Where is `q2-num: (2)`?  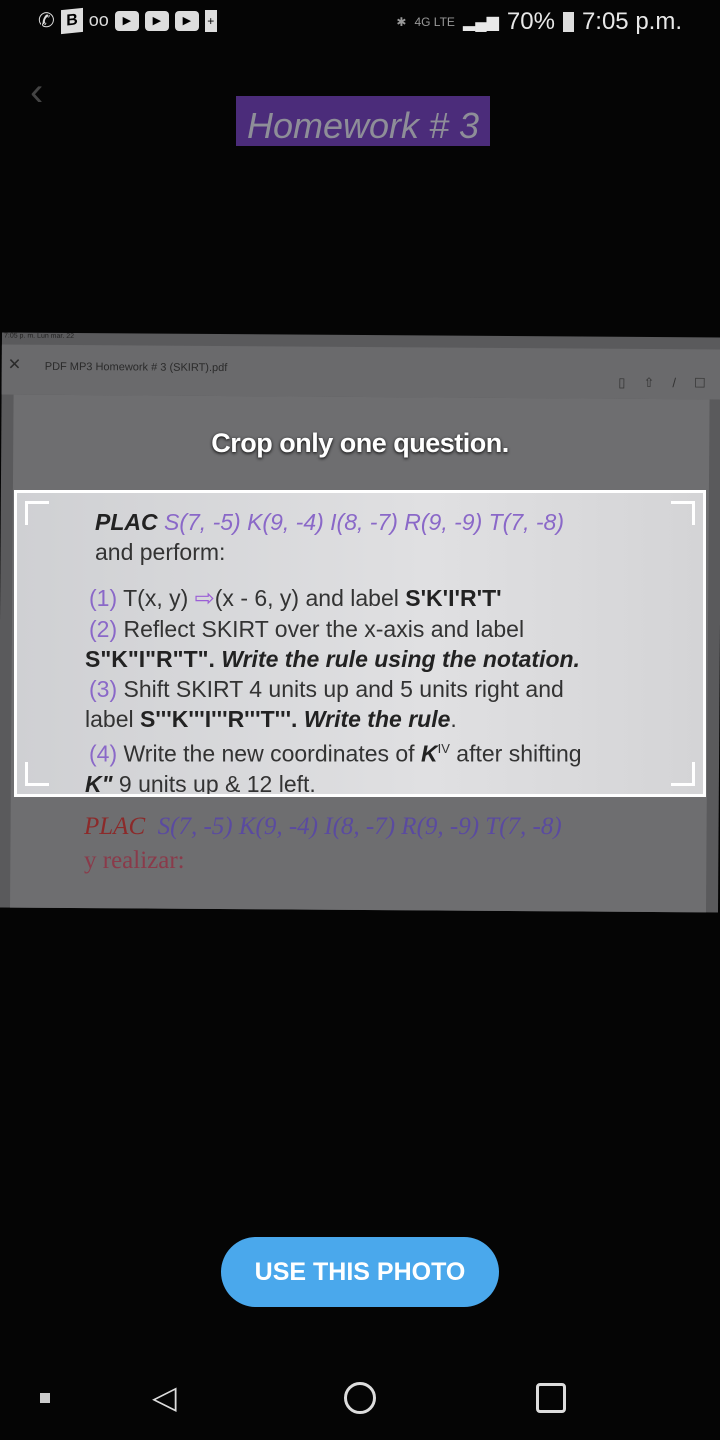 q2-num: (2) is located at coordinates (103, 629).